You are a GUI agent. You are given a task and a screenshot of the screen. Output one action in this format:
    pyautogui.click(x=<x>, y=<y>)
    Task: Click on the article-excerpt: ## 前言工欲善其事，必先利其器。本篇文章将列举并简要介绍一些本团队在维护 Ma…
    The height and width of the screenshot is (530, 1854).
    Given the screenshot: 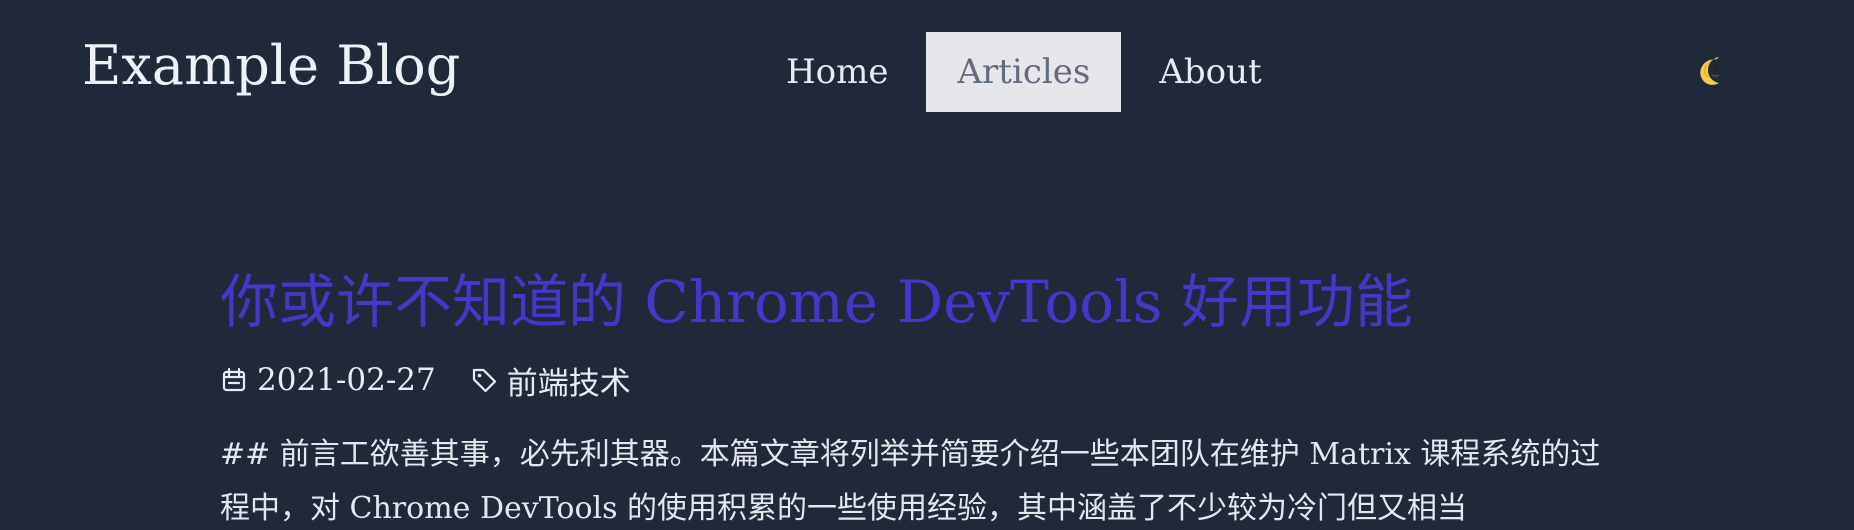 What is the action you would take?
    pyautogui.click(x=910, y=481)
    